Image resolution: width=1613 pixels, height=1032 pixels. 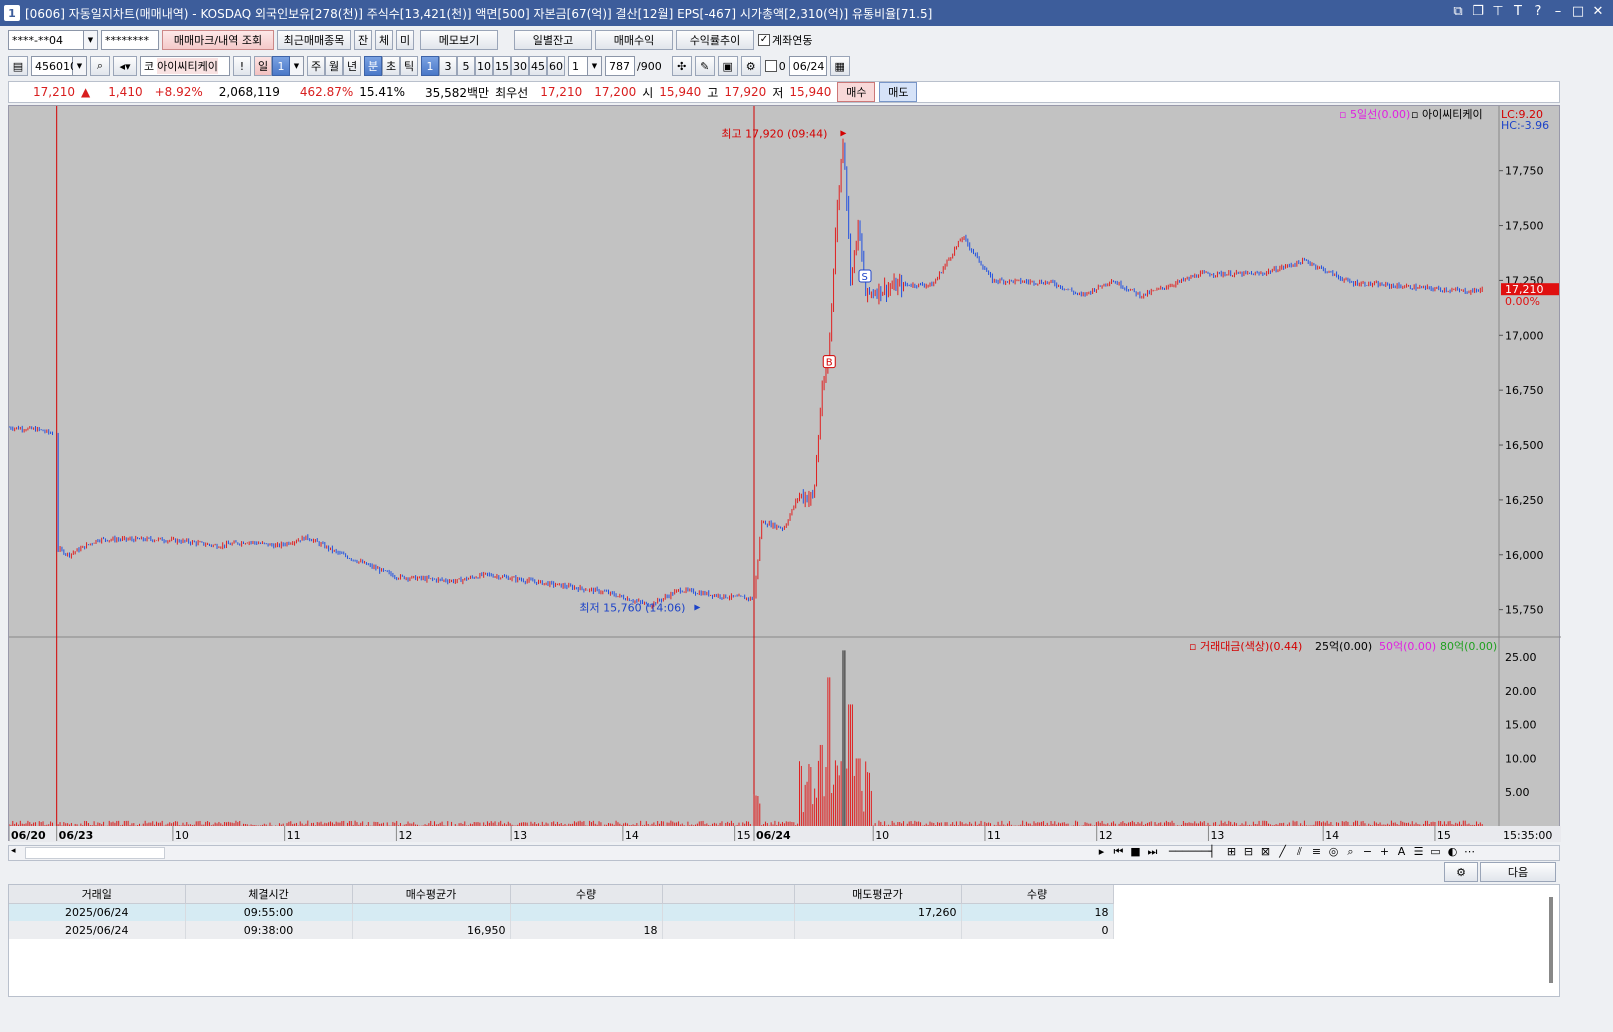 What do you see at coordinates (578, 66) in the screenshot?
I see `custom-n-input: 1` at bounding box center [578, 66].